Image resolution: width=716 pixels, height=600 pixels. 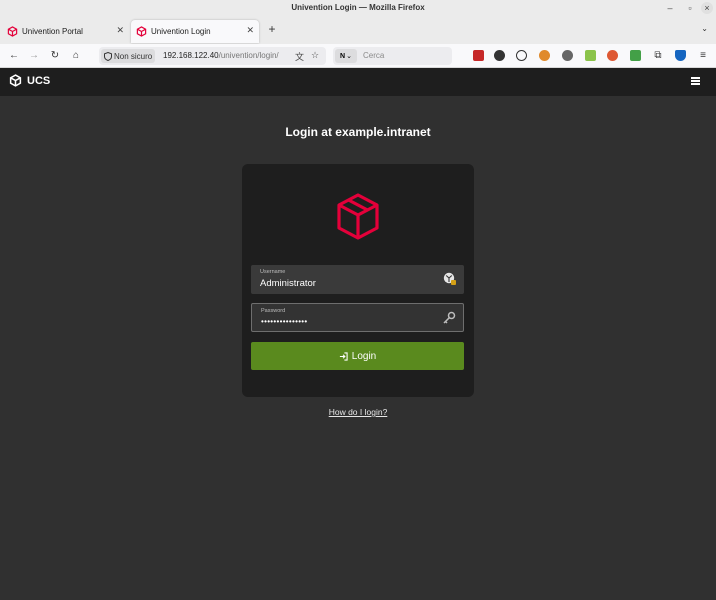 What do you see at coordinates (364, 356) in the screenshot?
I see `login-button-label: Login` at bounding box center [364, 356].